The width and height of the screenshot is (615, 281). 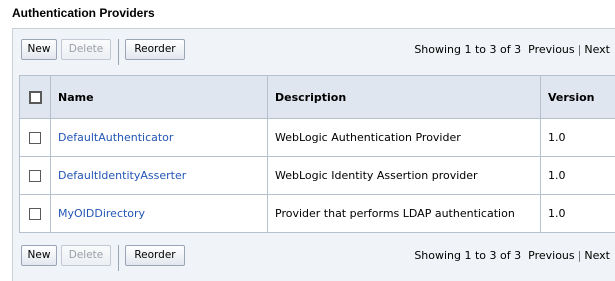 What do you see at coordinates (159, 214) in the screenshot?
I see `name-cell: MyOIDDirectory` at bounding box center [159, 214].